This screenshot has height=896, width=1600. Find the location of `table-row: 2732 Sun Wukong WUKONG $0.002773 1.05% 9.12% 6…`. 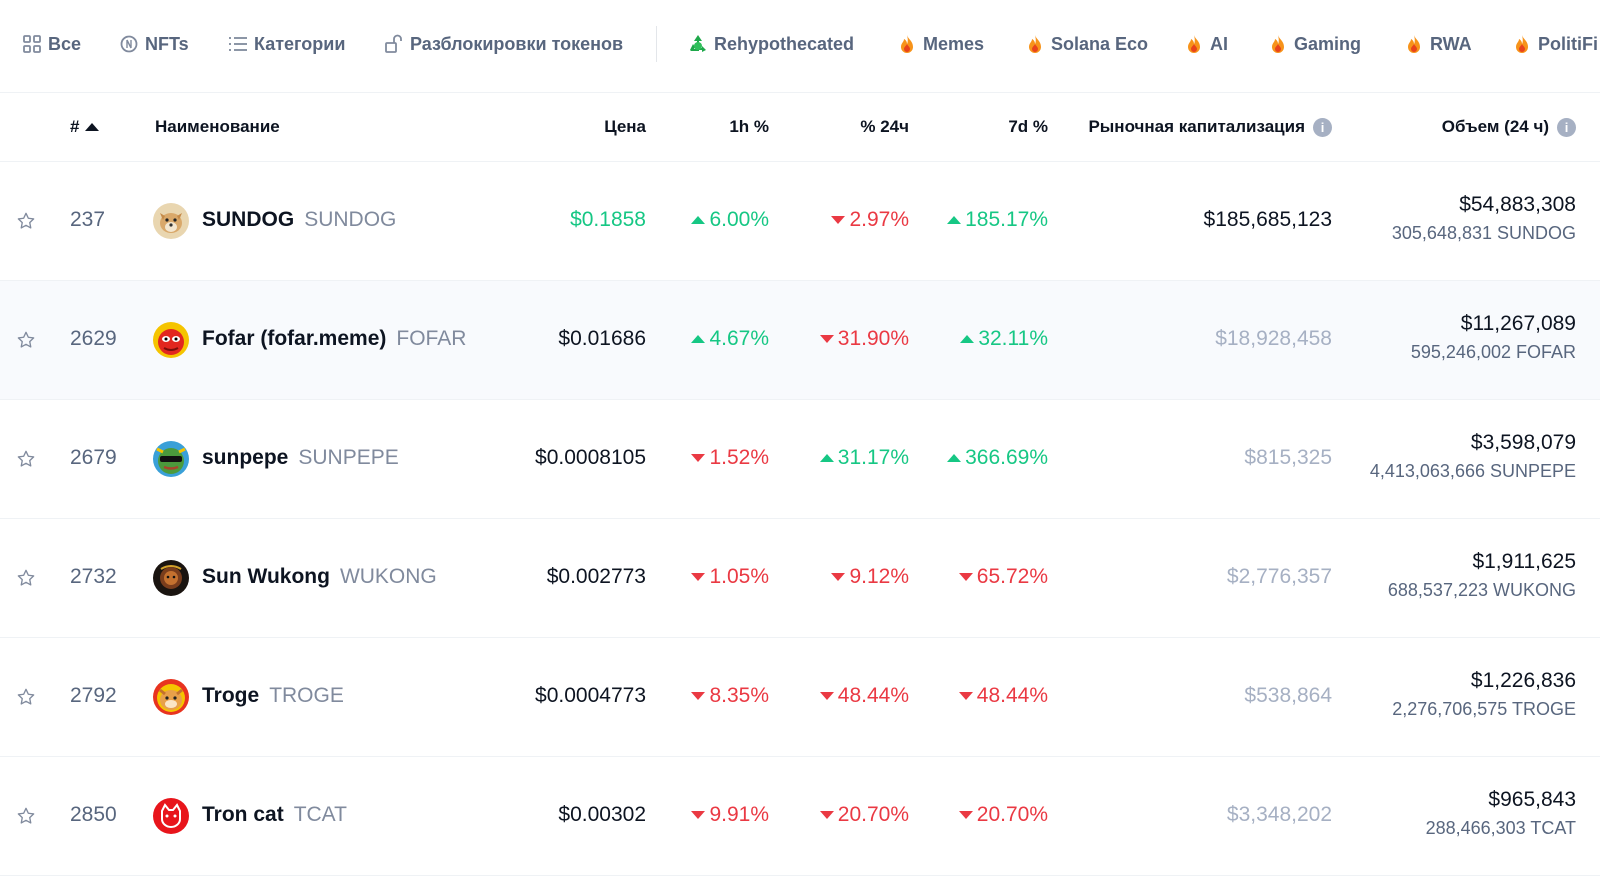

table-row: 2732 Sun Wukong WUKONG $0.002773 1.05% 9.12% 6… is located at coordinates (800, 578).